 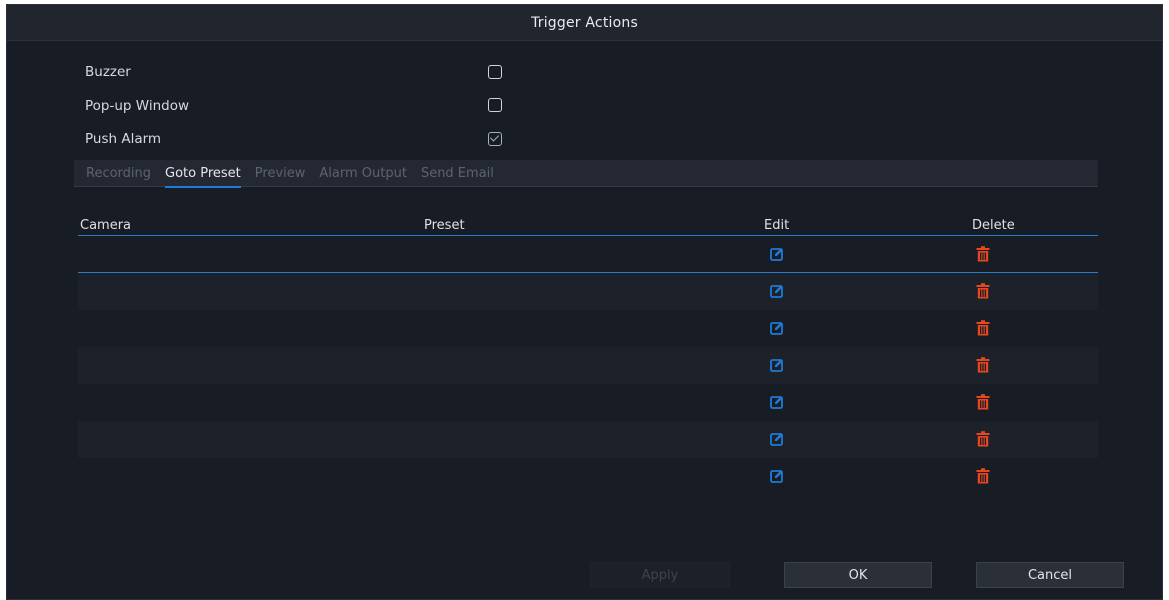 I want to click on dialog-title: Trigger Actions, so click(x=584, y=22).